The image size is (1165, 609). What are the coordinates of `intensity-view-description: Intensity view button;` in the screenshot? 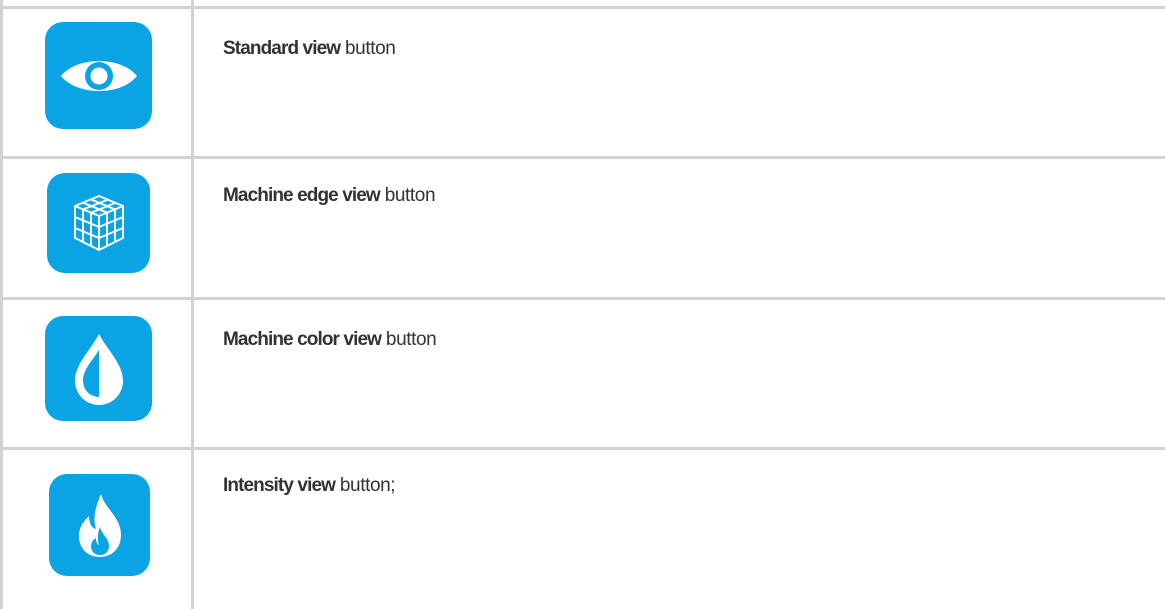 It's located at (309, 486).